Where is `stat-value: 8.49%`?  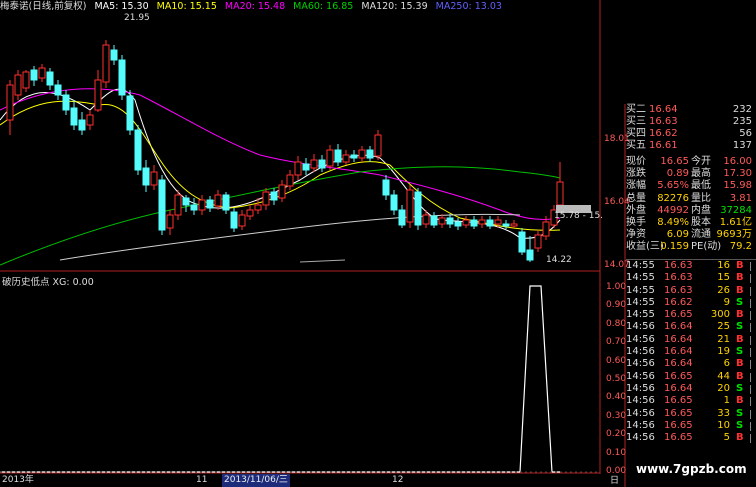
stat-value: 8.49% is located at coordinates (673, 222).